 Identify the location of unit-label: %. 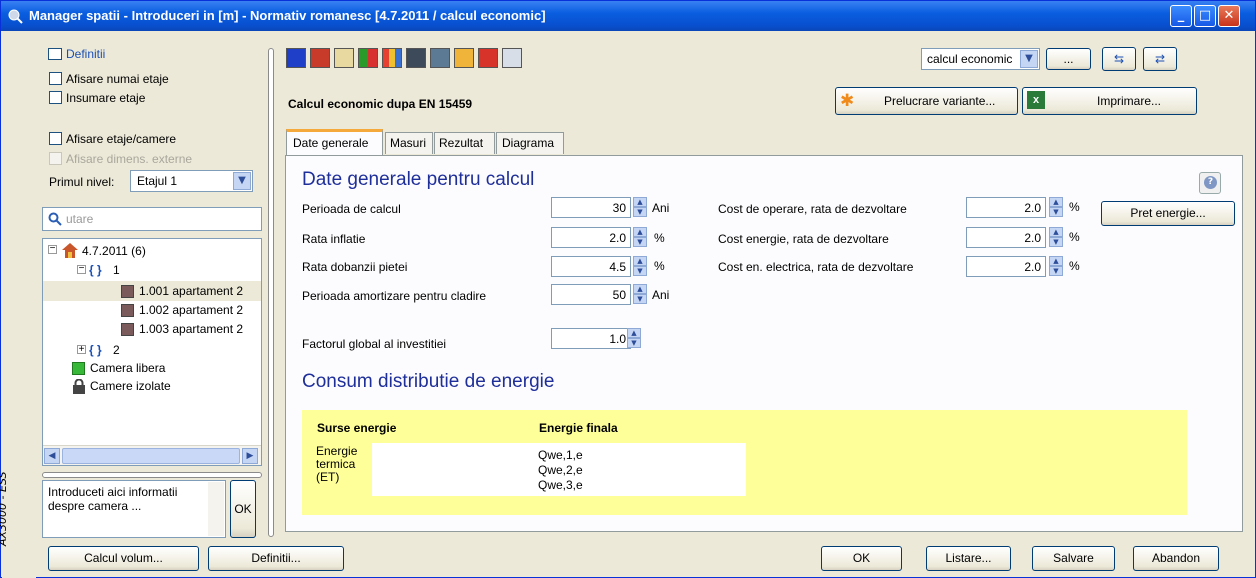
(659, 266).